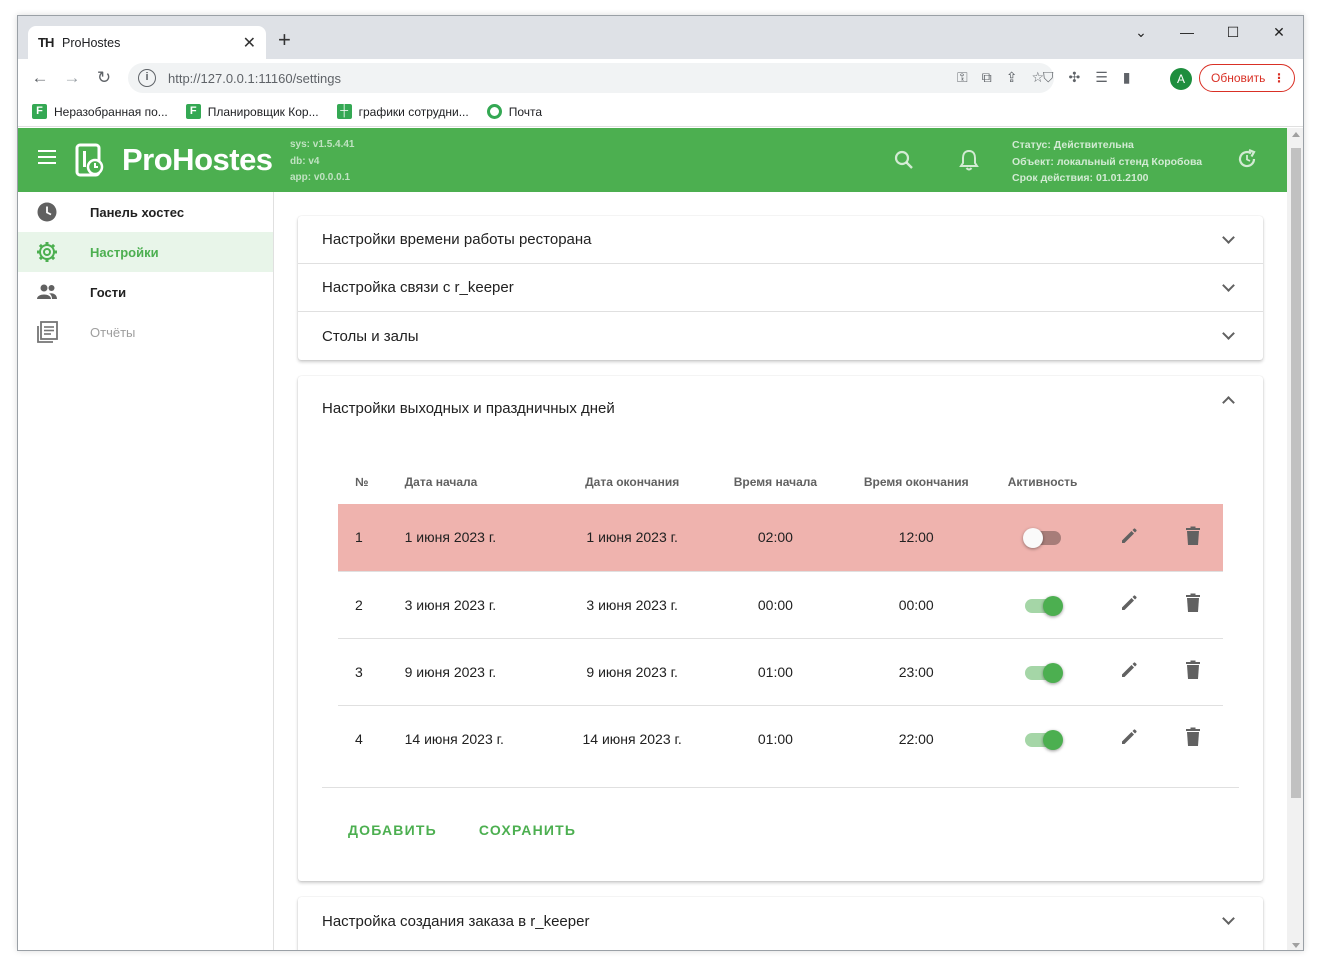  Describe the element at coordinates (104, 78) in the screenshot. I see `reload-button: ↻` at that location.